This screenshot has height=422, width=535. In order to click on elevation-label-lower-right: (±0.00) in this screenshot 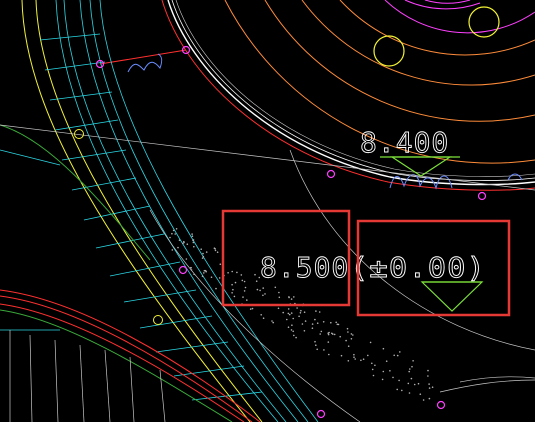, I will do `click(418, 267)`.